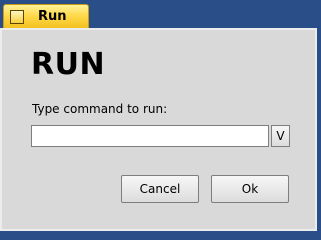 This screenshot has height=240, width=321. Describe the element at coordinates (17, 17) in the screenshot. I see `window-icon` at that location.